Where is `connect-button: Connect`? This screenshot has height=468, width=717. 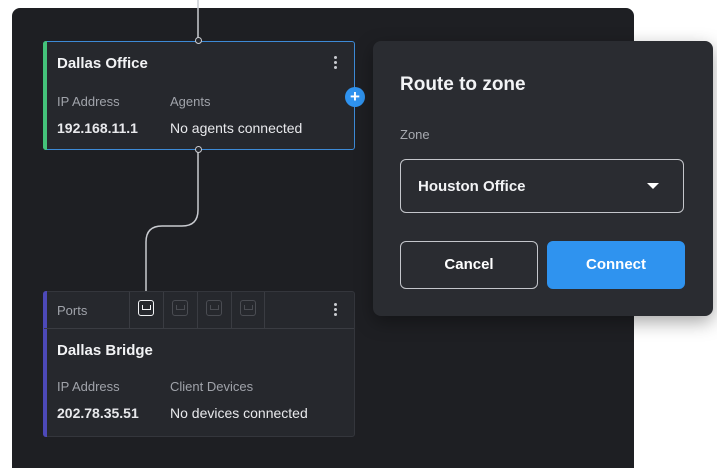
connect-button: Connect is located at coordinates (616, 265).